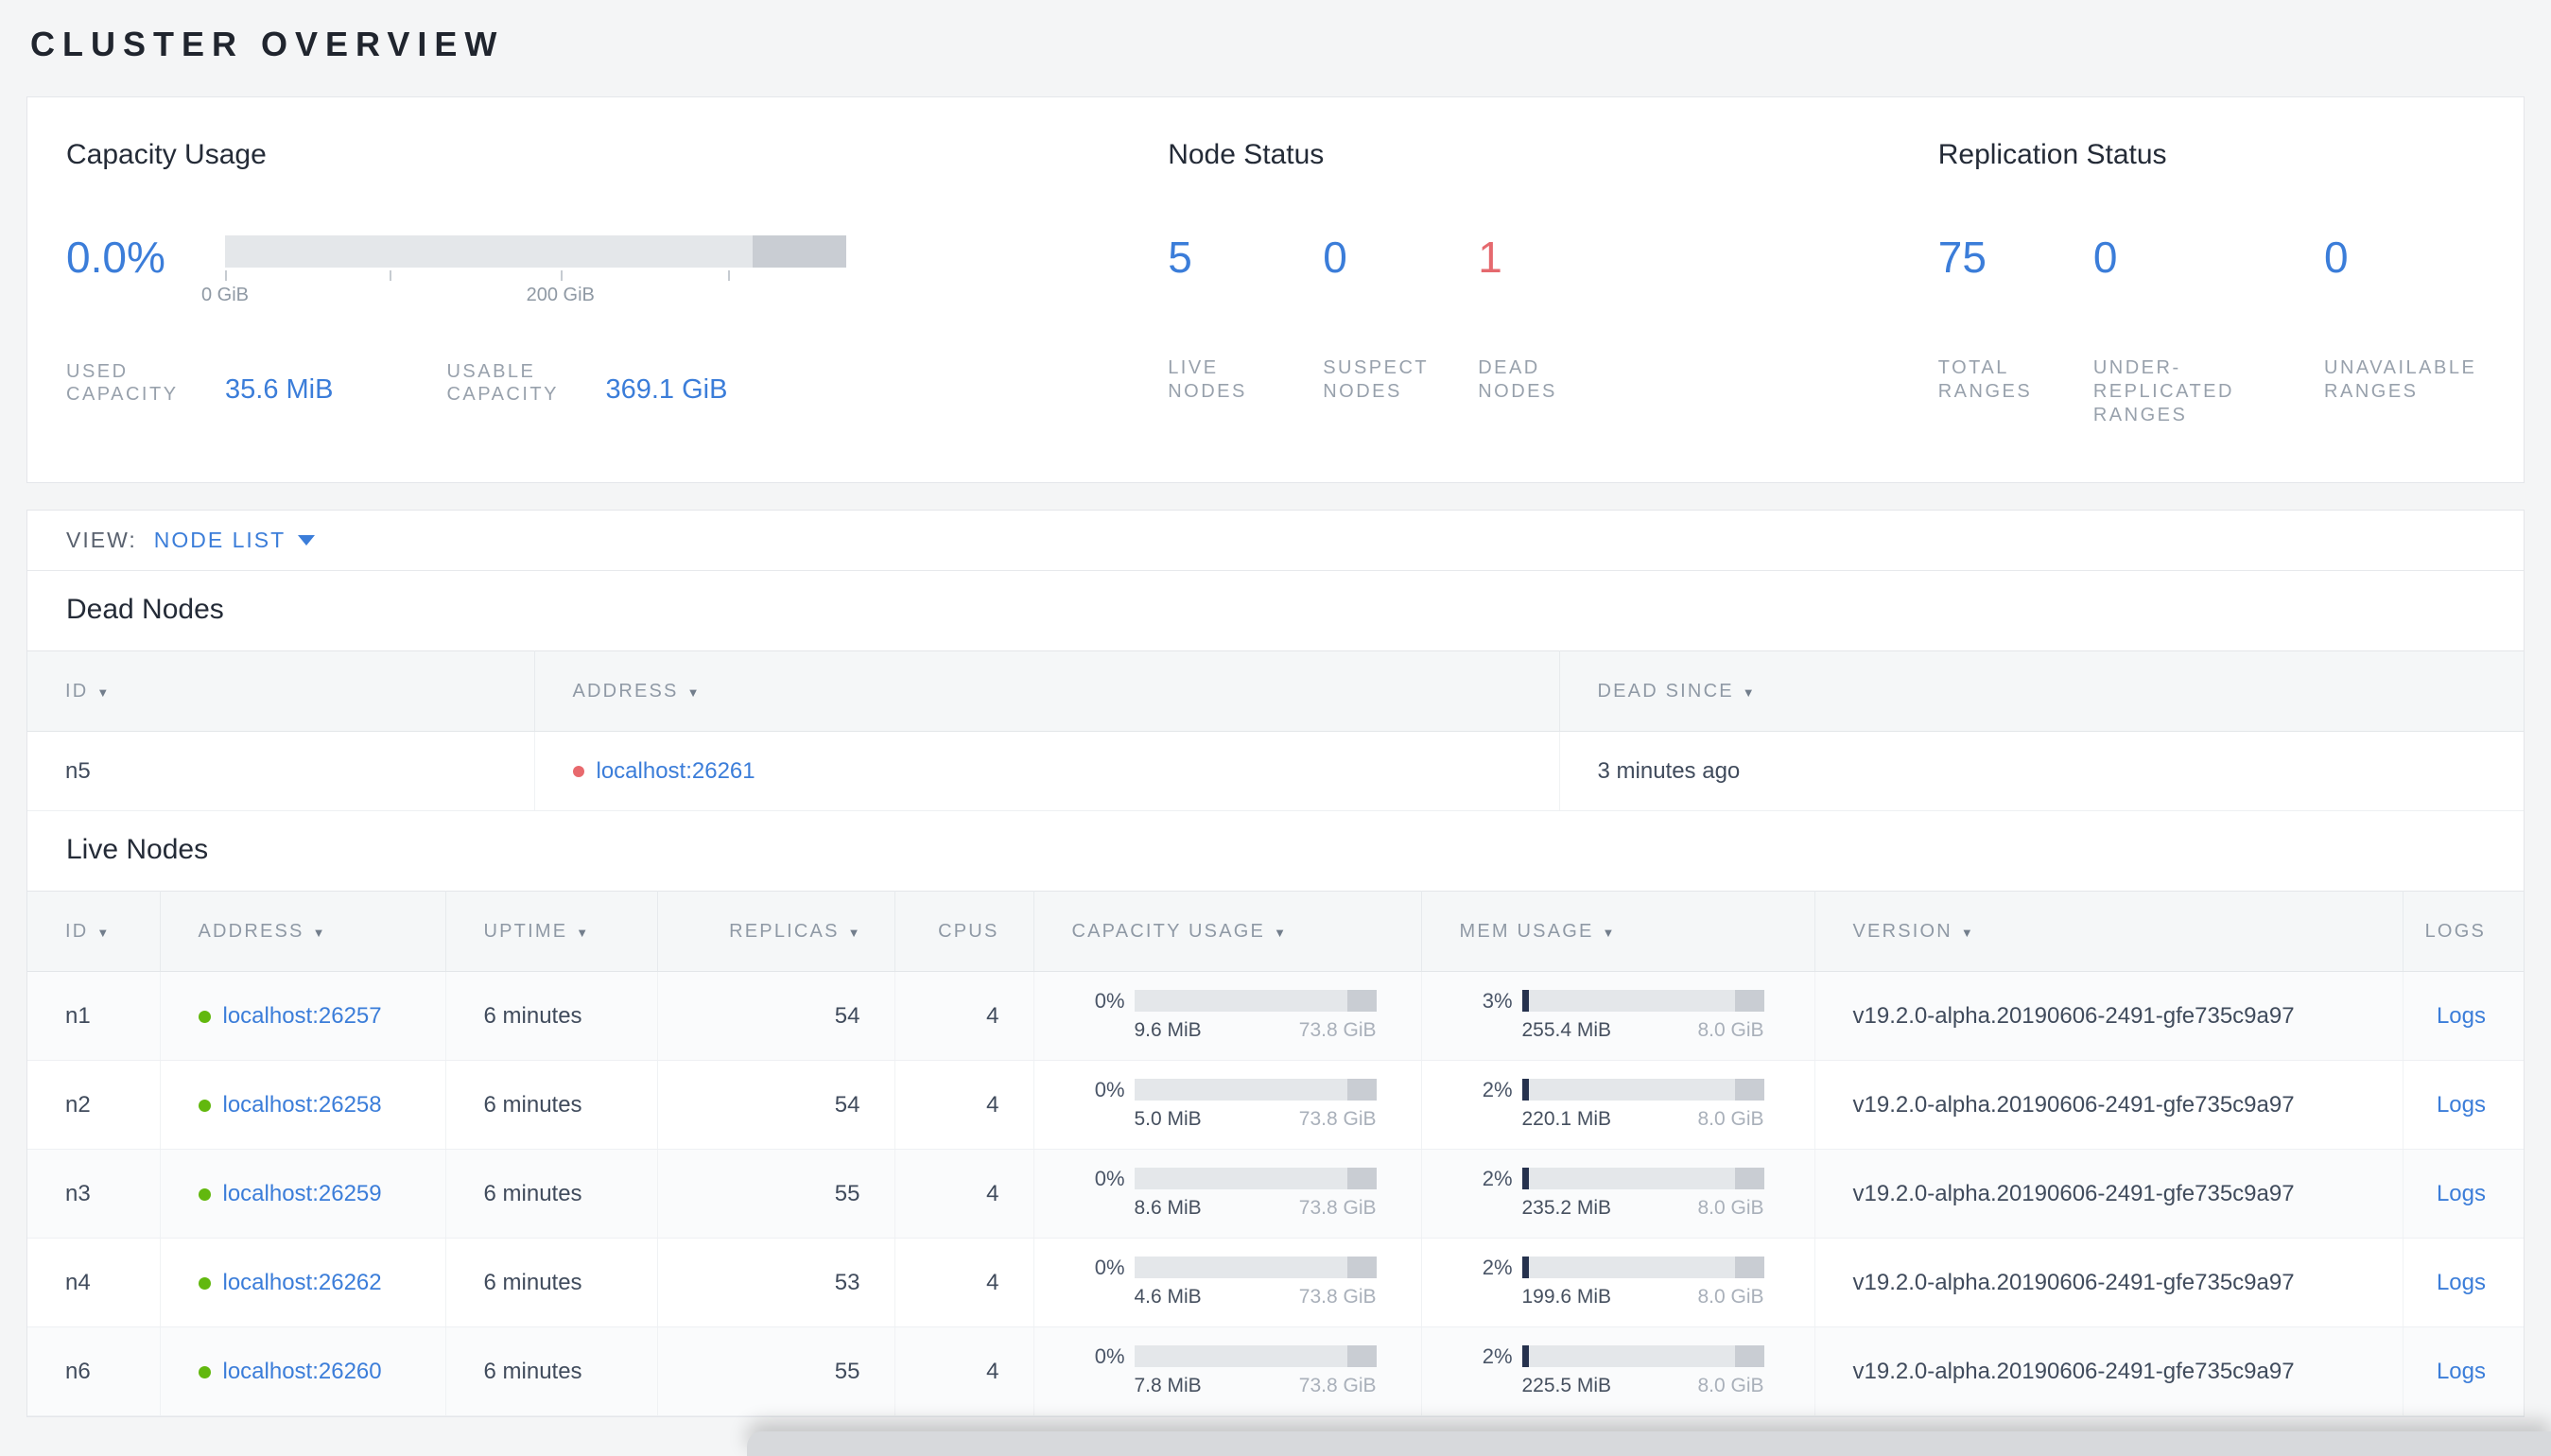  Describe the element at coordinates (1525, 1178) in the screenshot. I see `meter-fill` at that location.